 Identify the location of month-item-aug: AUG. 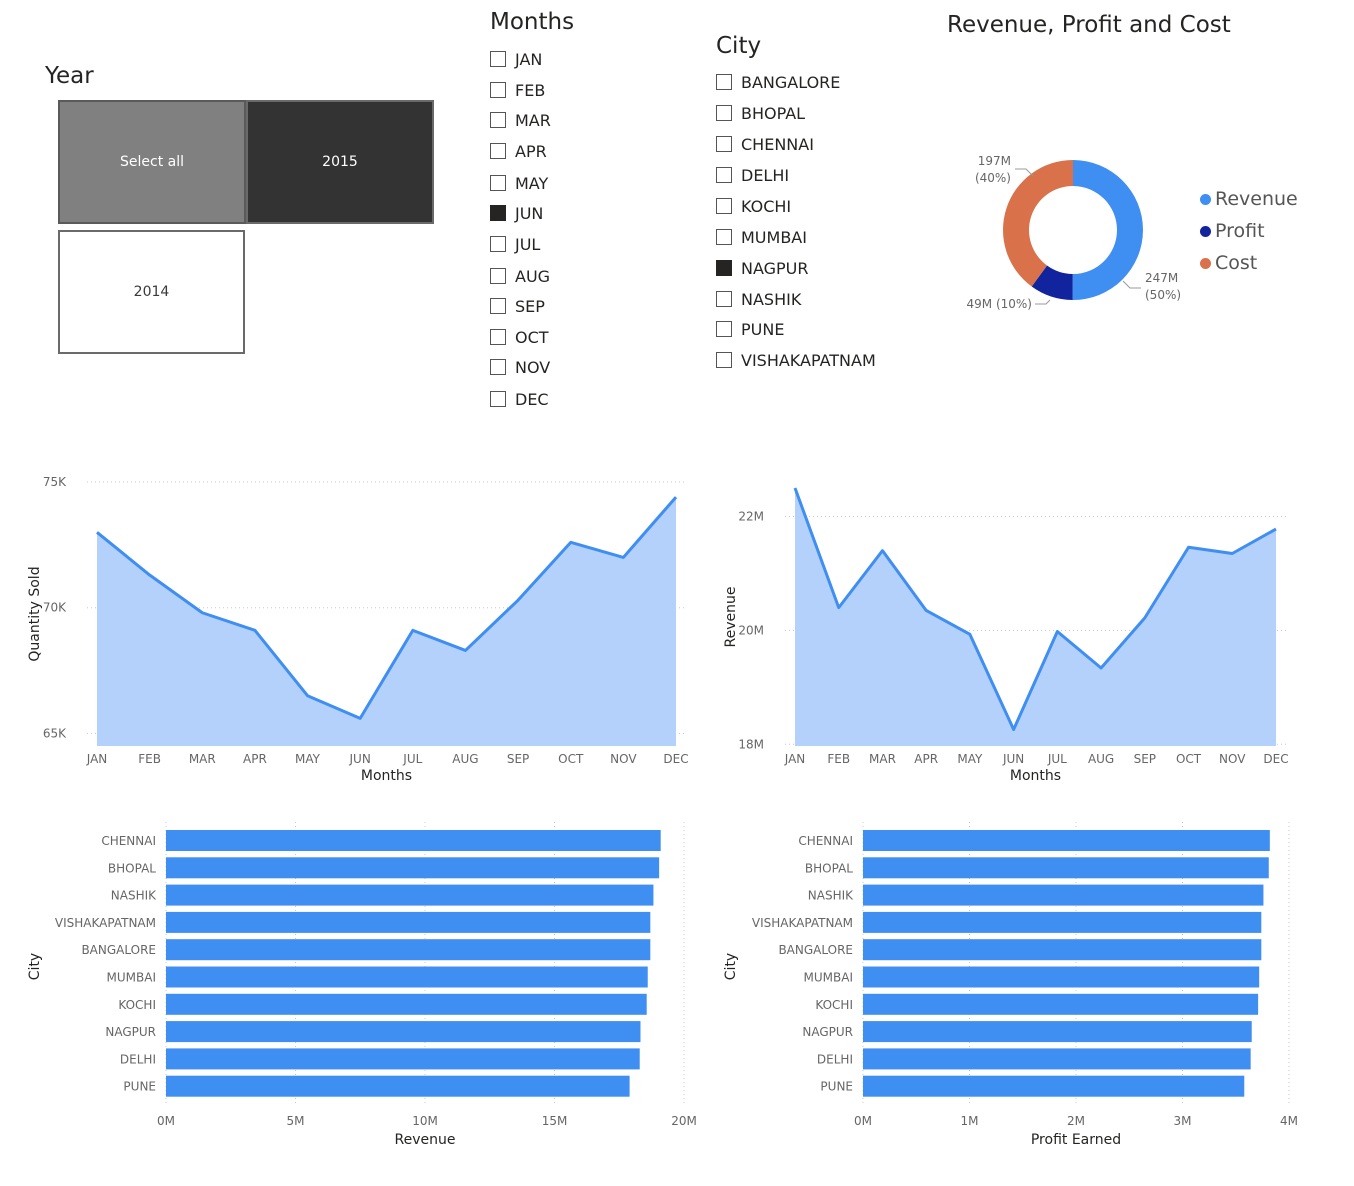
(520, 276).